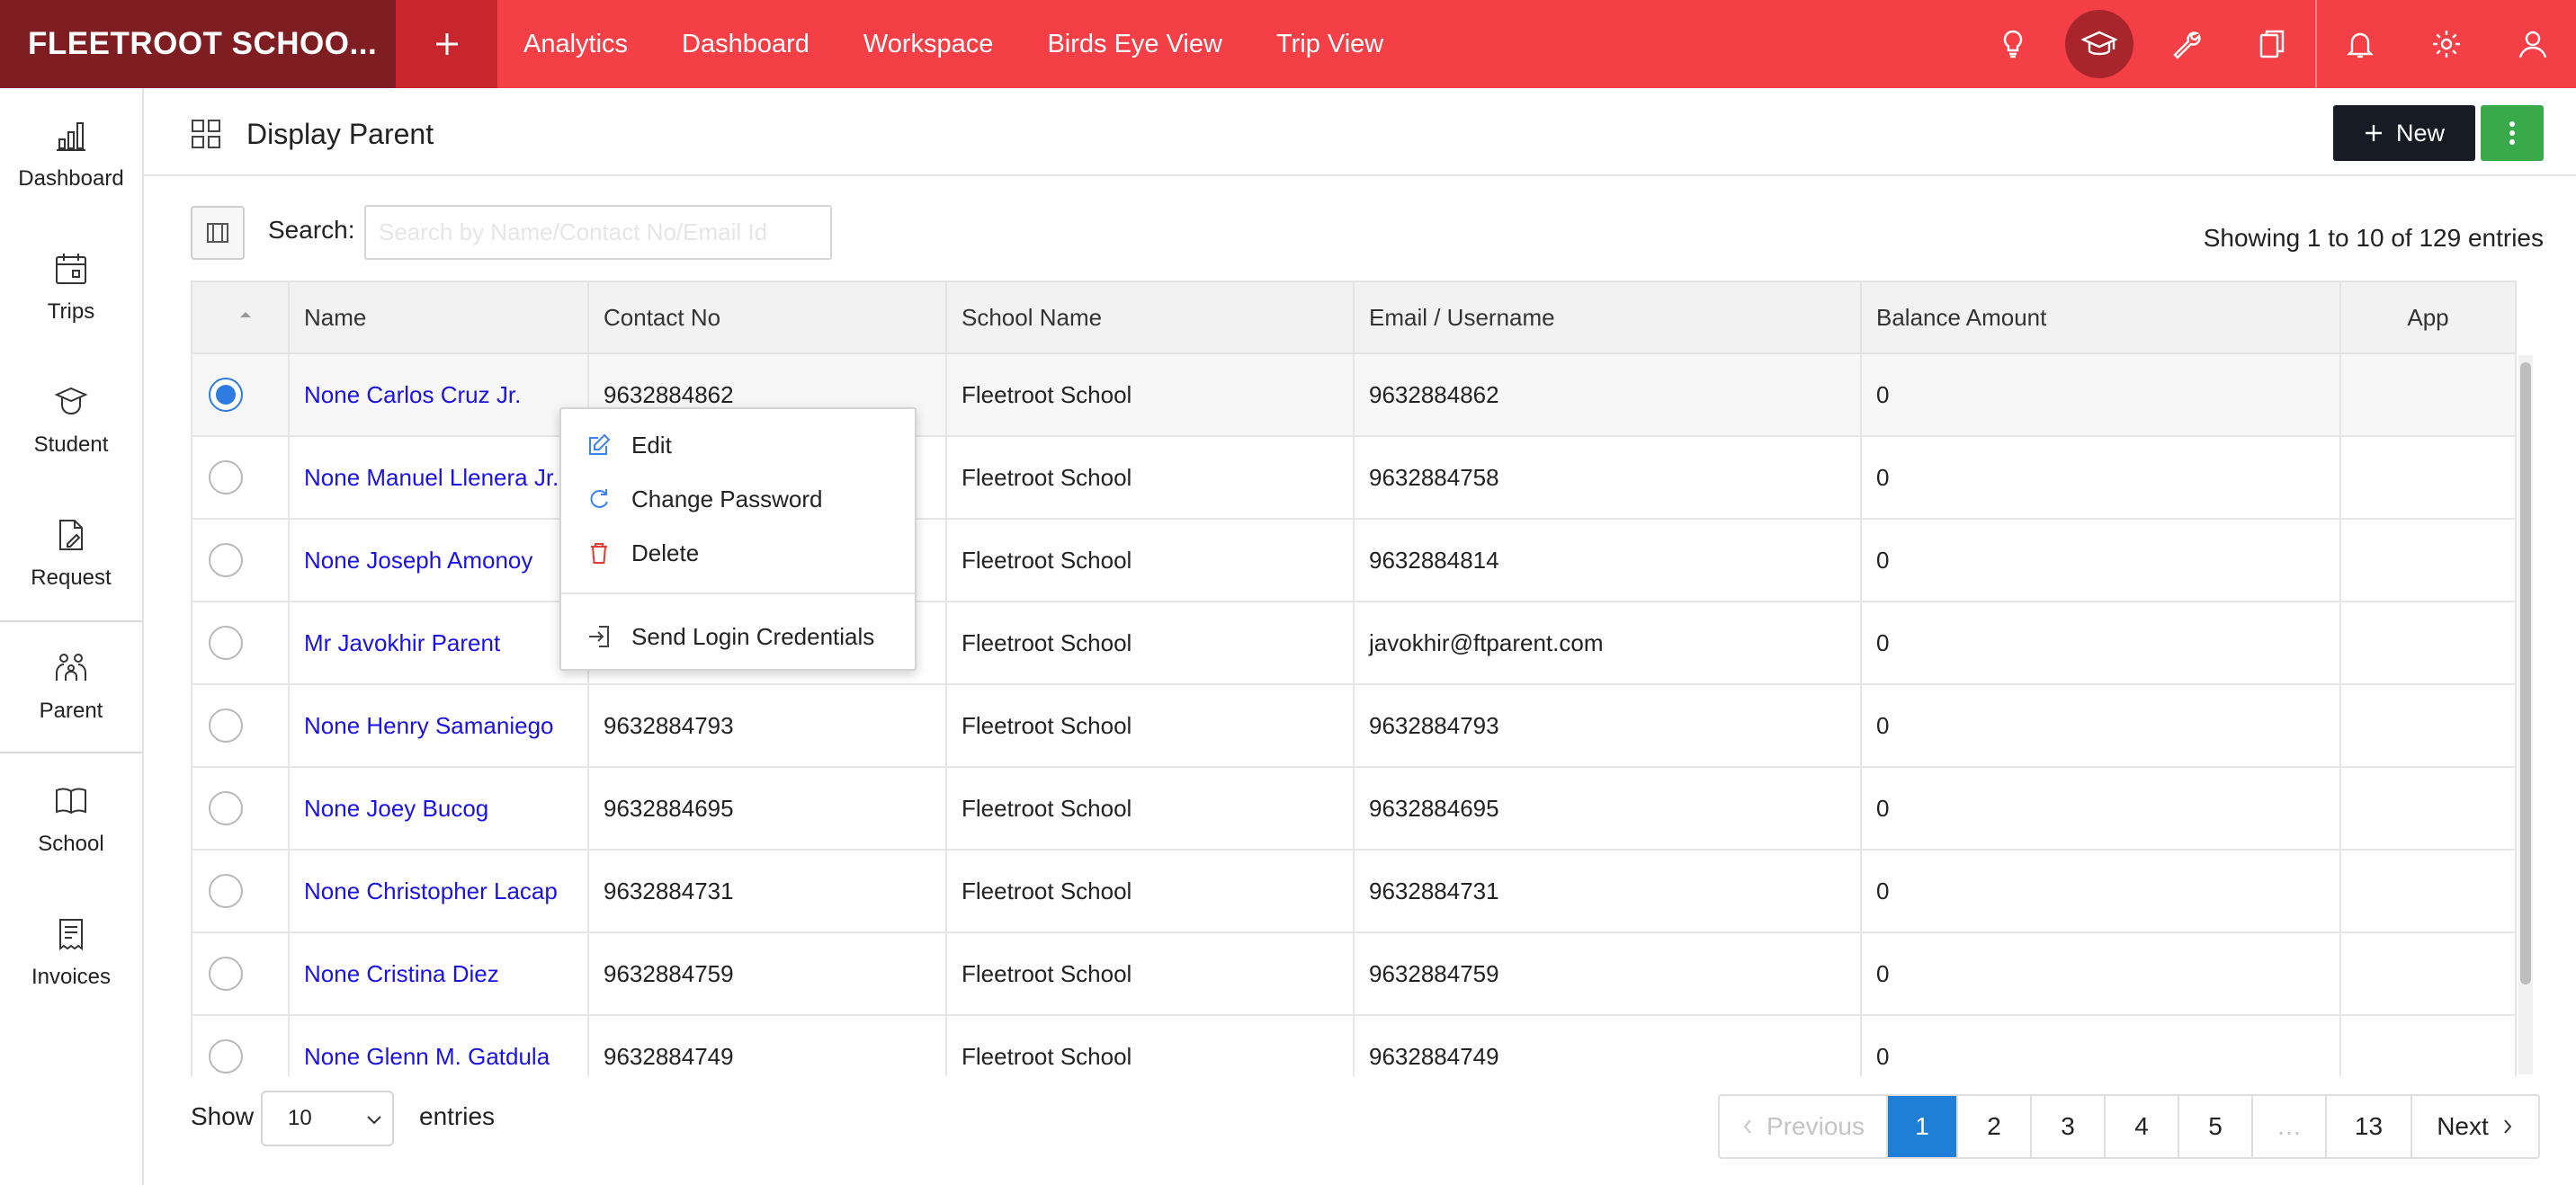 Image resolution: width=2576 pixels, height=1185 pixels. I want to click on request-icon, so click(71, 535).